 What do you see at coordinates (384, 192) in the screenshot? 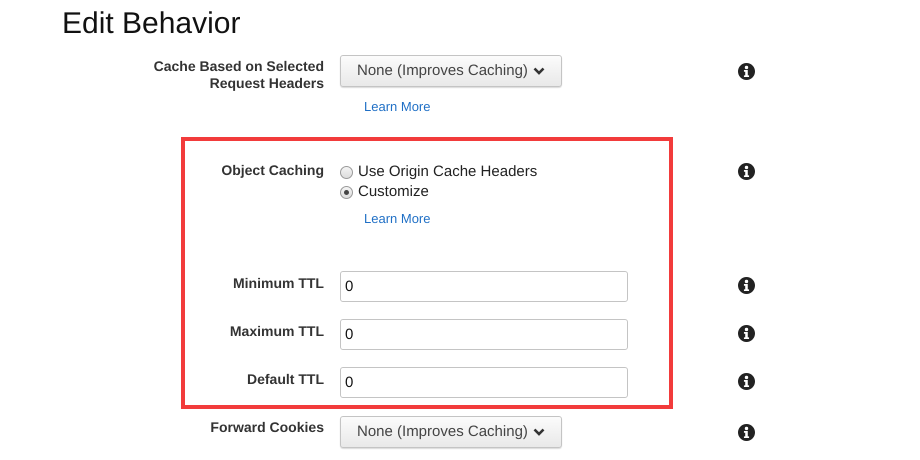
I see `radio-option: Customize` at bounding box center [384, 192].